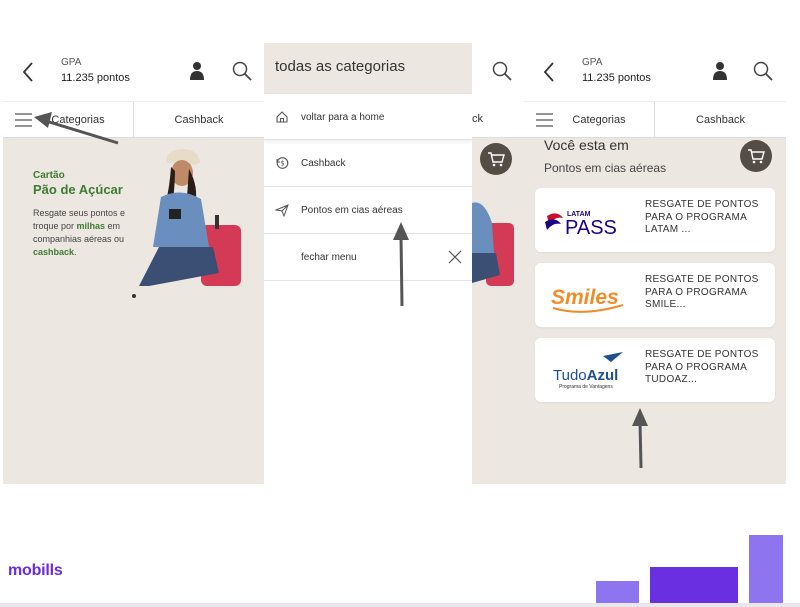 The image size is (800, 607). I want to click on home-icon, so click(282, 117).